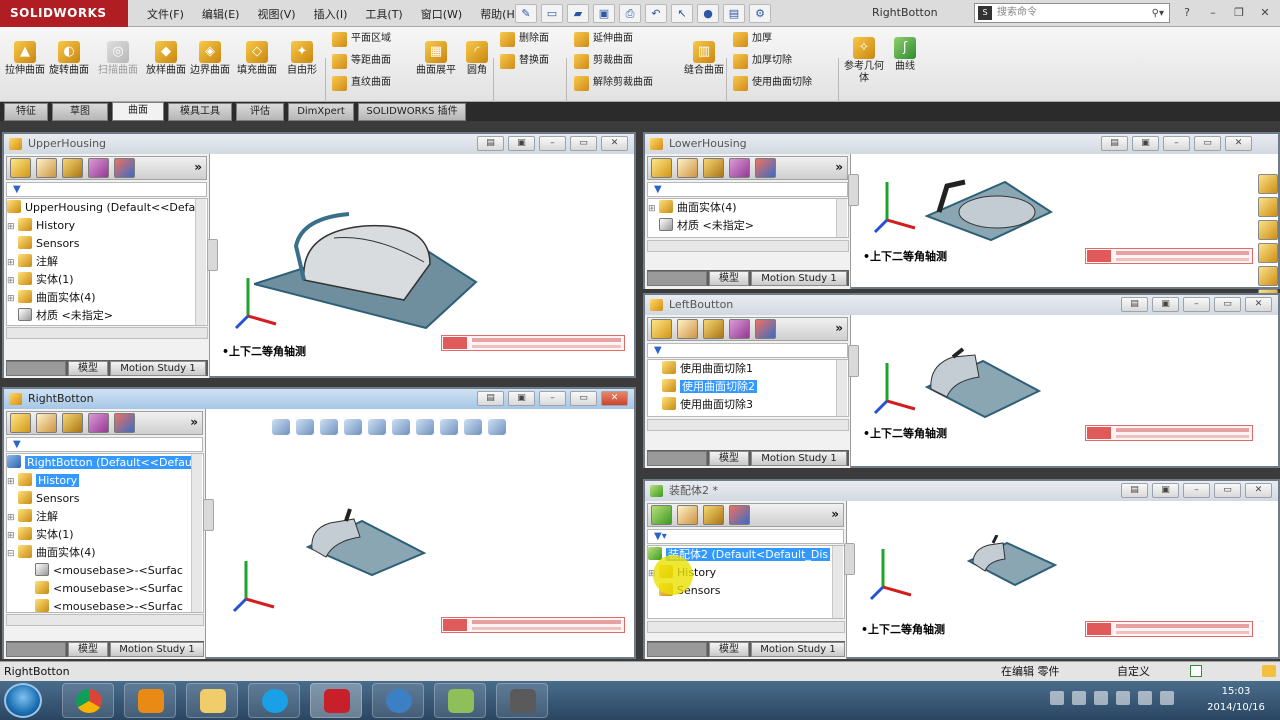 This screenshot has height=720, width=1280. What do you see at coordinates (497, 427) in the screenshot?
I see `view-settings-icon` at bounding box center [497, 427].